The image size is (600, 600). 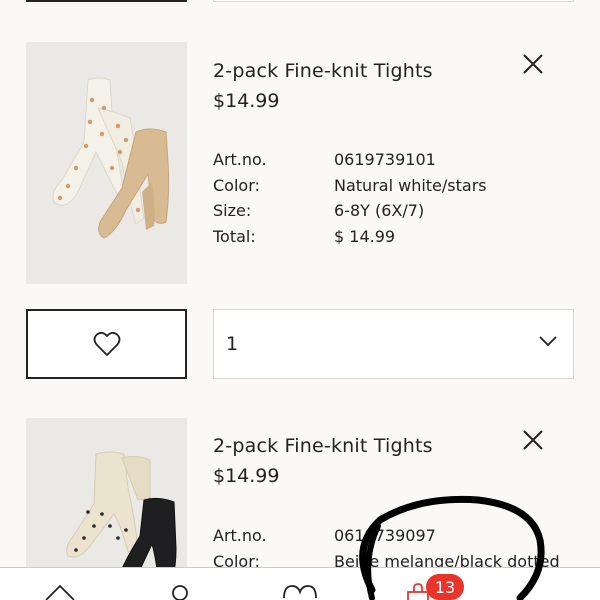 I want to click on chevron-down-icon, so click(x=548, y=341).